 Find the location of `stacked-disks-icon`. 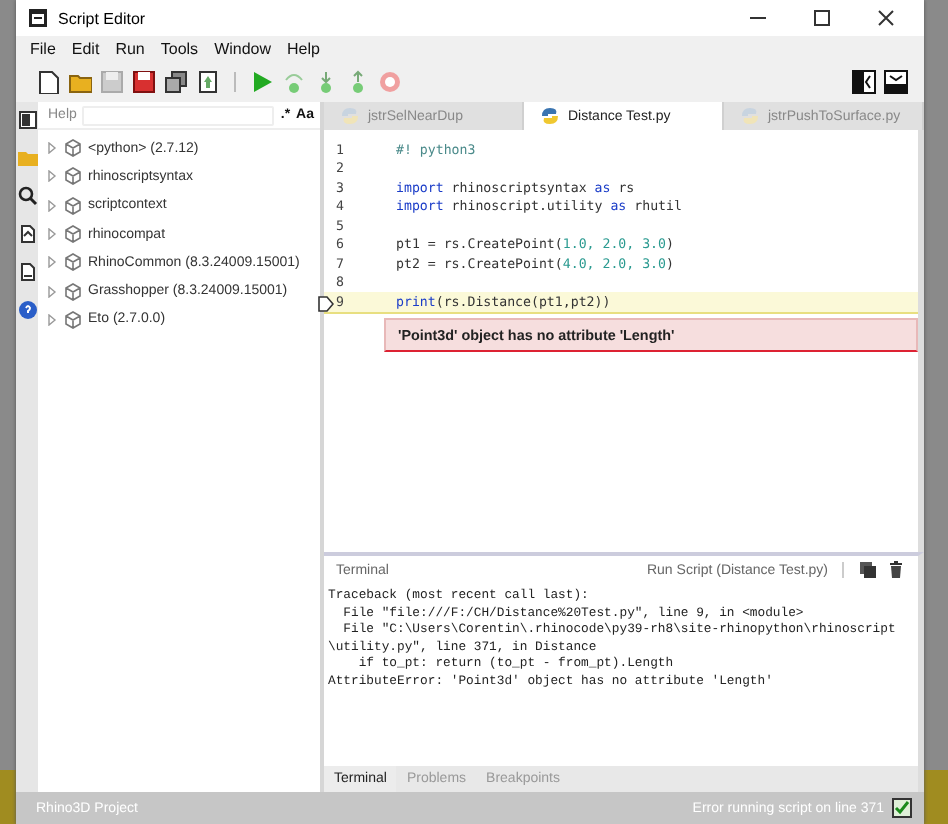

stacked-disks-icon is located at coordinates (176, 81).